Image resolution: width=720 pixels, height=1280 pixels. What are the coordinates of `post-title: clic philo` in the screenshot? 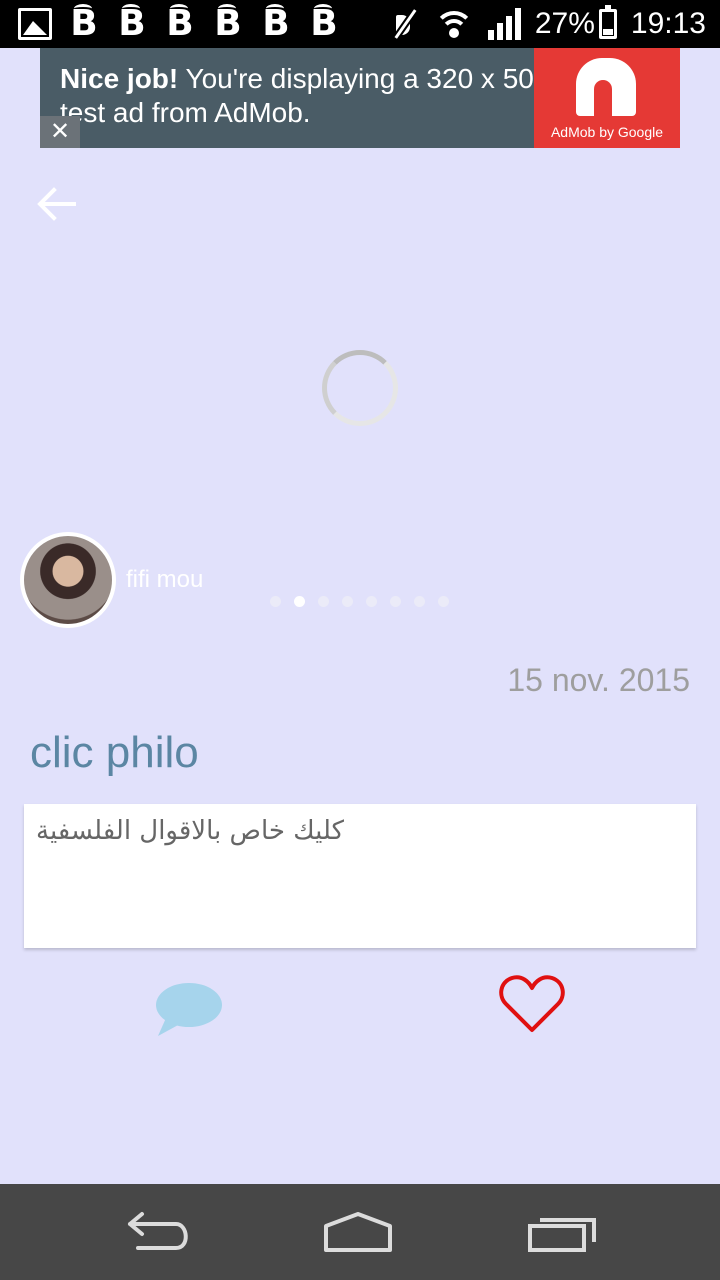 It's located at (114, 752).